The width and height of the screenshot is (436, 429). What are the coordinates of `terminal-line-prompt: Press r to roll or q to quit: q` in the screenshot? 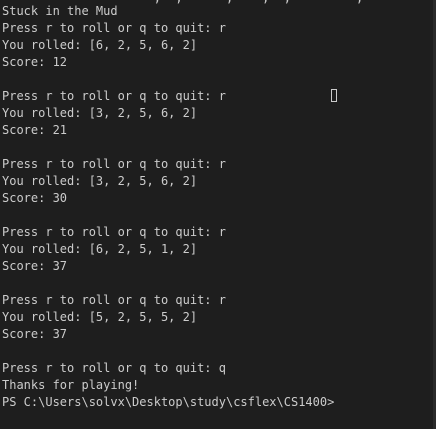 It's located at (114, 368).